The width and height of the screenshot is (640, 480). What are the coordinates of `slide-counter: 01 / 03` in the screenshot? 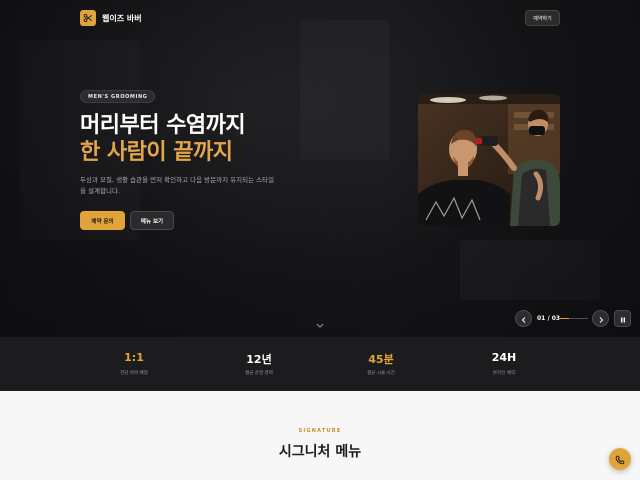 It's located at (549, 318).